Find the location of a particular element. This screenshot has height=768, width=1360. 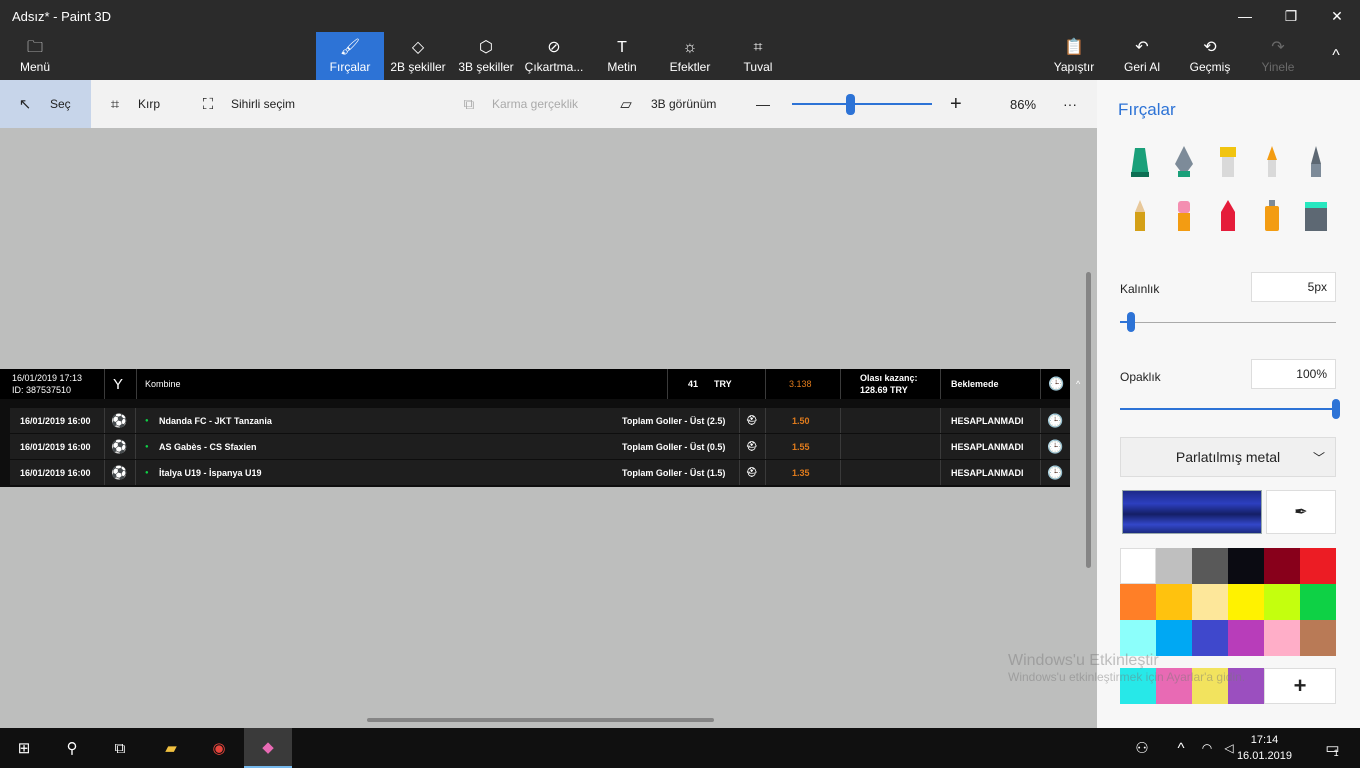

task-view-button: ⧉ is located at coordinates (120, 748).